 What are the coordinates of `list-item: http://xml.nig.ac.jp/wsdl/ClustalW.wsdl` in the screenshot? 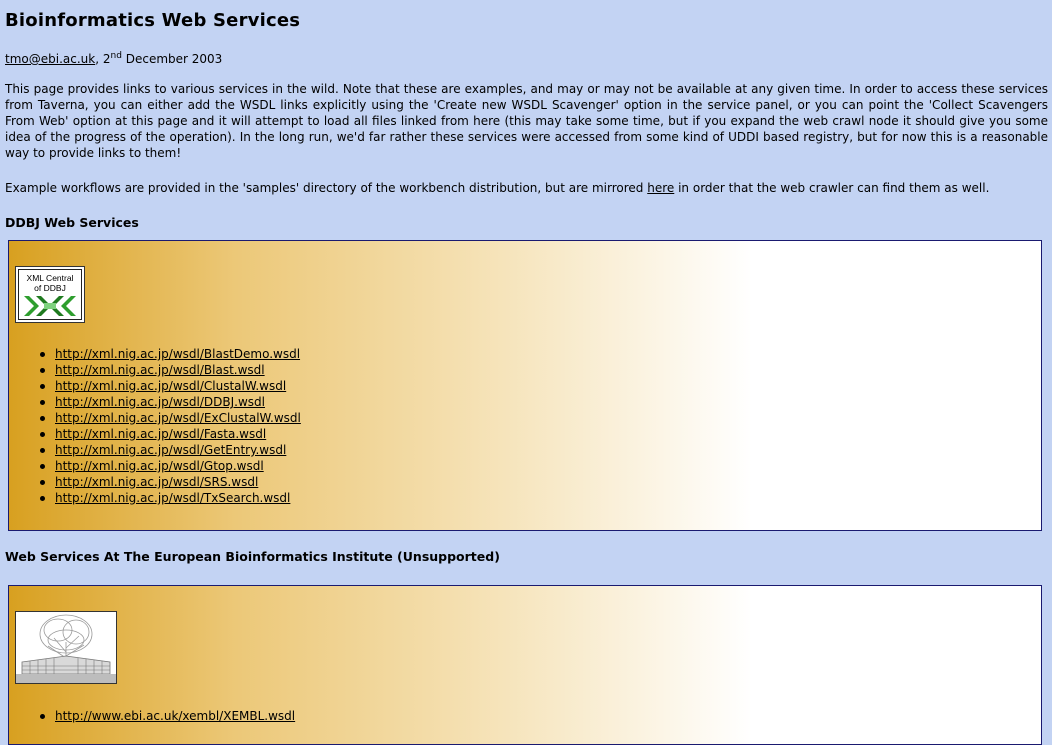 It's located at (169, 386).